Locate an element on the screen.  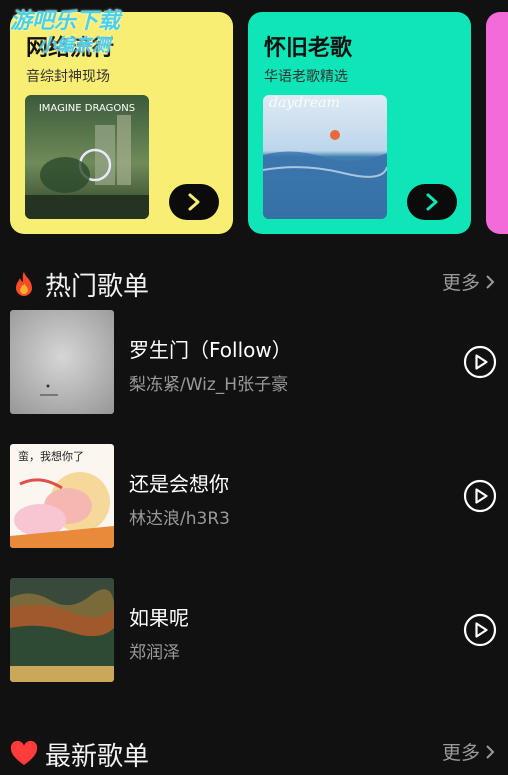
watermark-line1: 游吧乐下载 is located at coordinates (65, 21).